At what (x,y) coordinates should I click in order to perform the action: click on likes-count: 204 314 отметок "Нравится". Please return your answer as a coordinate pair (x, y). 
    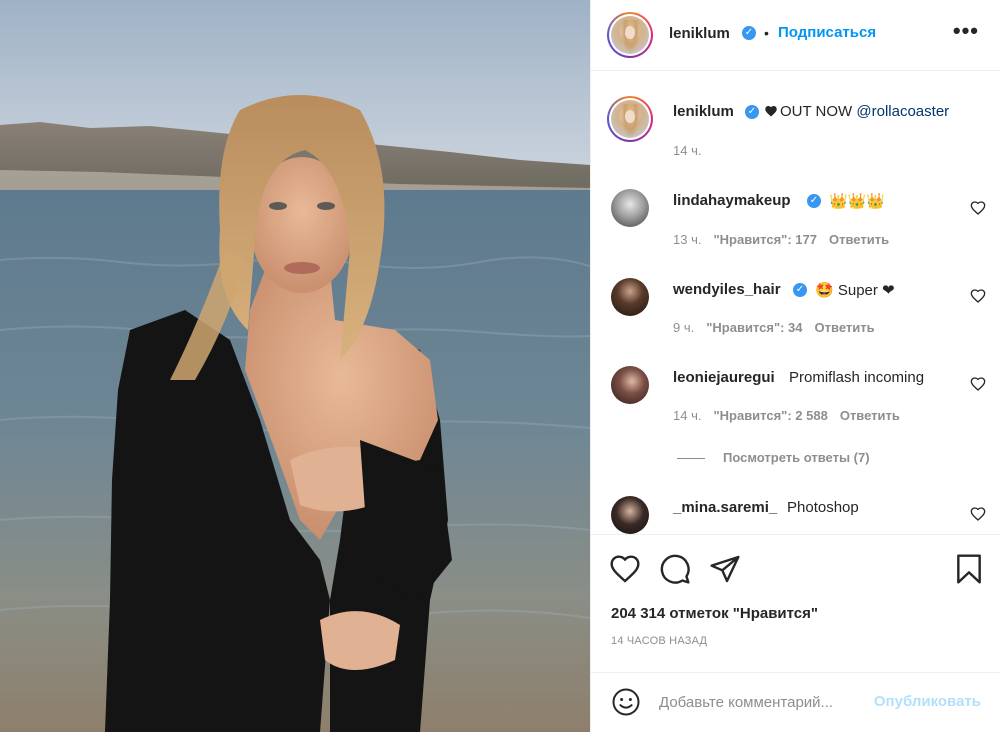
    Looking at the image, I should click on (714, 613).